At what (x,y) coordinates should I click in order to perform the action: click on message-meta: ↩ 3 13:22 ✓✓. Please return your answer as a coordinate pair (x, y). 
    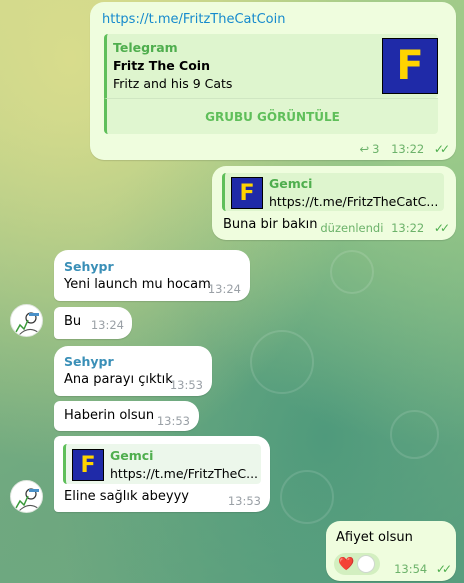
    Looking at the image, I should click on (404, 149).